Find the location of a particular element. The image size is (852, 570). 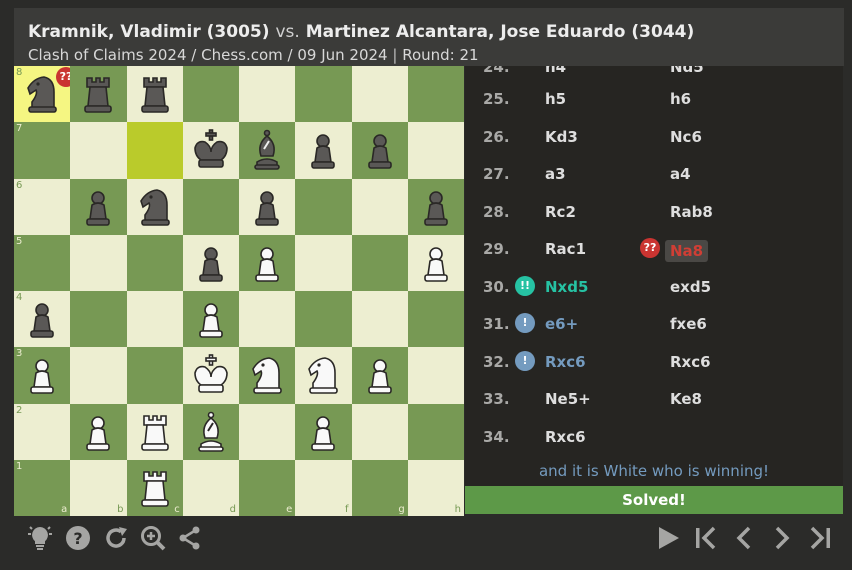

black-king-piece is located at coordinates (211, 150).